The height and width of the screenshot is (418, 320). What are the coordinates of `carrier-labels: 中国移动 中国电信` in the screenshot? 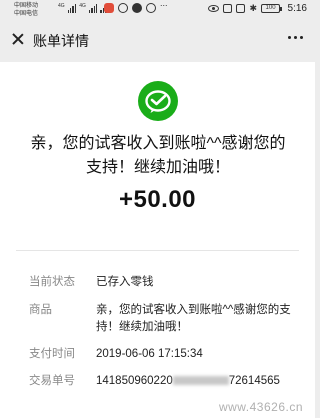 It's located at (26, 10).